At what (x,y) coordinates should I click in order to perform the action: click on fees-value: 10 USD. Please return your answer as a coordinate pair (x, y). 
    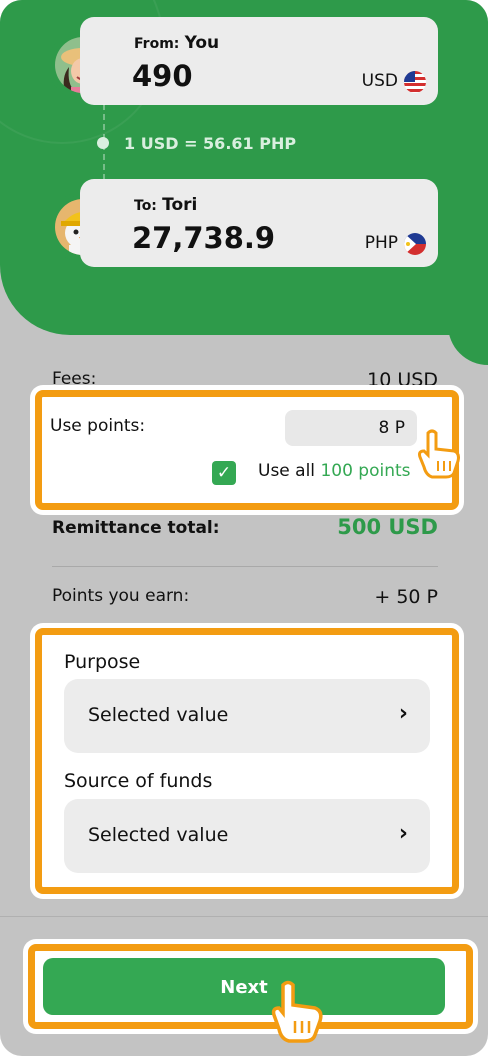
    Looking at the image, I should click on (402, 380).